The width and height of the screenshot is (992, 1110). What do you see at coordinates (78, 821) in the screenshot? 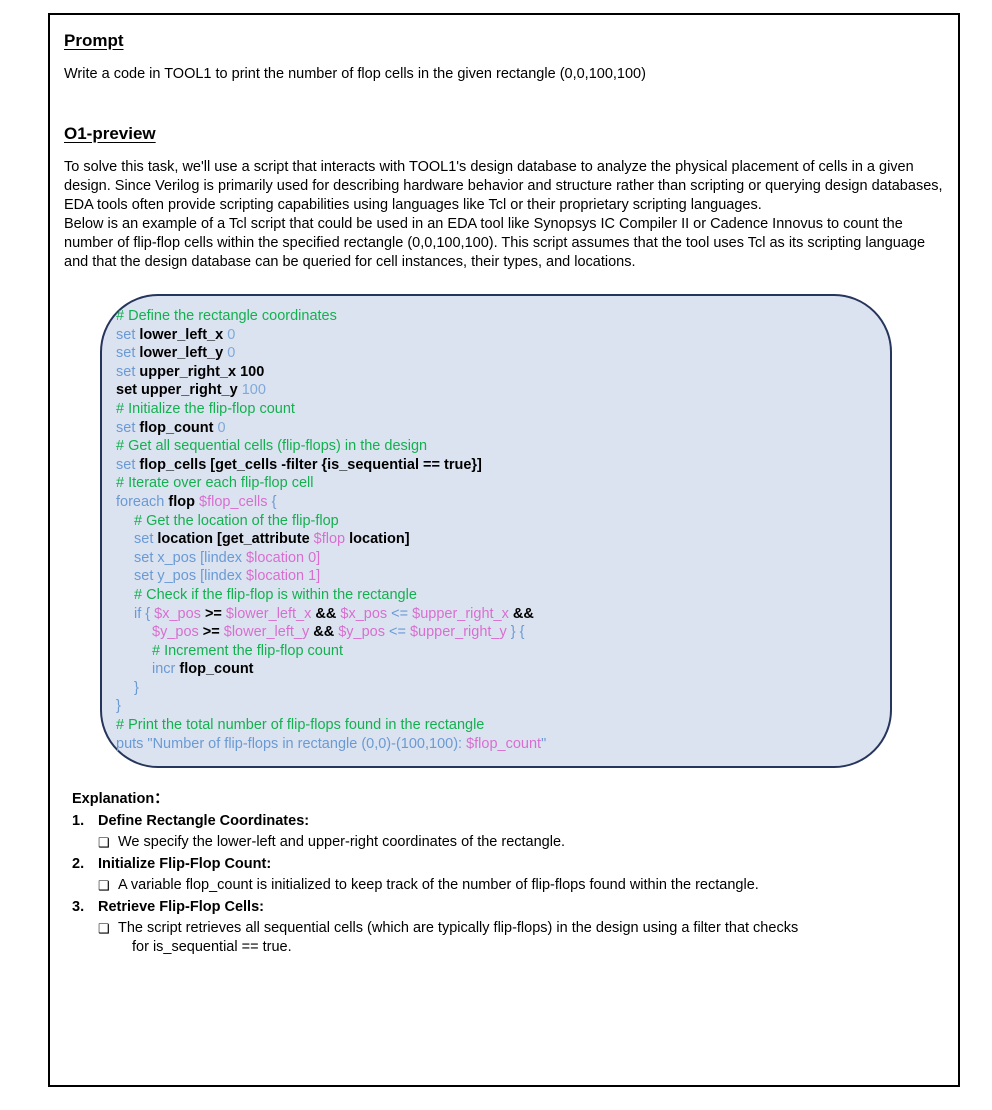
I see `explanation-item-number: 1.` at bounding box center [78, 821].